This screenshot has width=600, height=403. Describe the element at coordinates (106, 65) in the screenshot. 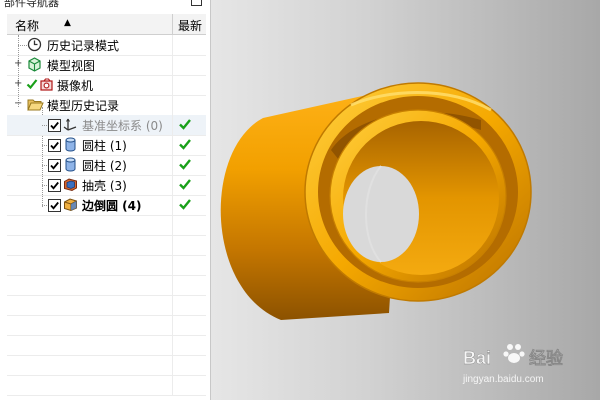

I see `tree-row-model-views: + 模型视图` at that location.